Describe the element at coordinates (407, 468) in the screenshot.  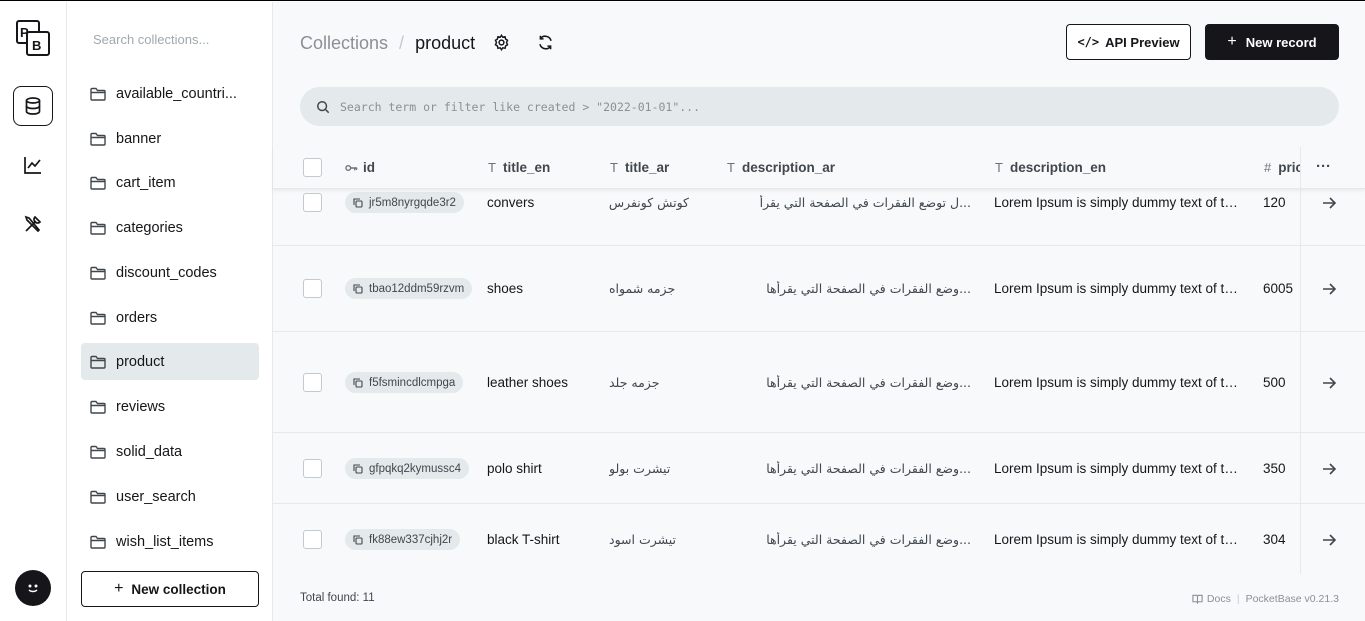
I see `record-id-badge: gfpqkq2kymussc4` at that location.